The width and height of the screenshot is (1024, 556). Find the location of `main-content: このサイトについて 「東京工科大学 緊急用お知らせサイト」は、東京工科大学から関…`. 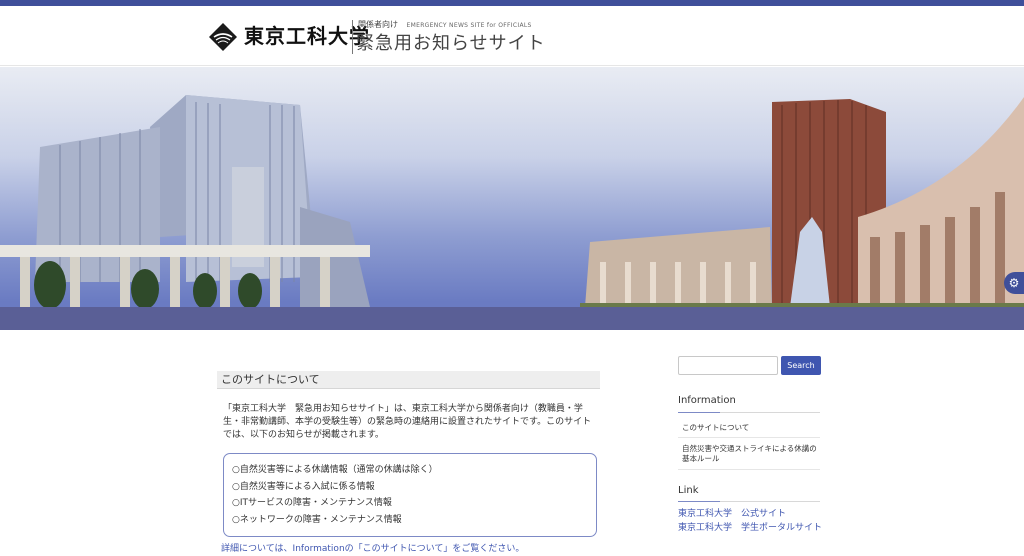

main-content: このサイトについて 「東京工科大学 緊急用お知らせサイト」は、東京工科大学から関… is located at coordinates (408, 462).